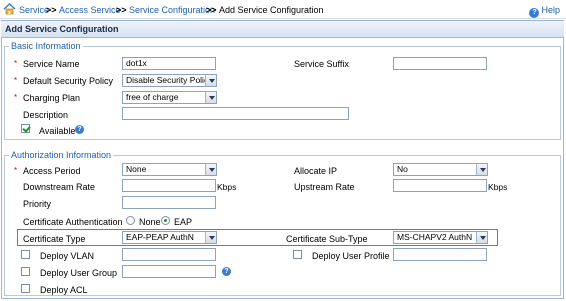  Describe the element at coordinates (51, 64) in the screenshot. I see `service-name-label: Service Name` at that location.